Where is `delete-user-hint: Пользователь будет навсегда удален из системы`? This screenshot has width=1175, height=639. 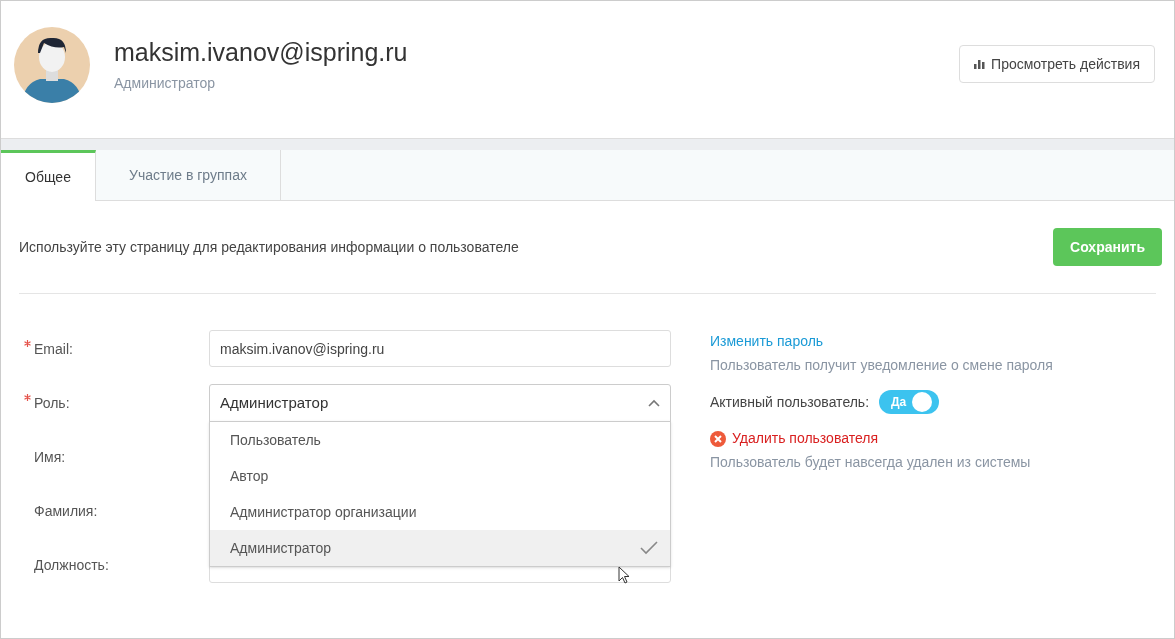 delete-user-hint: Пользователь будет навсегда удален из системы is located at coordinates (871, 462).